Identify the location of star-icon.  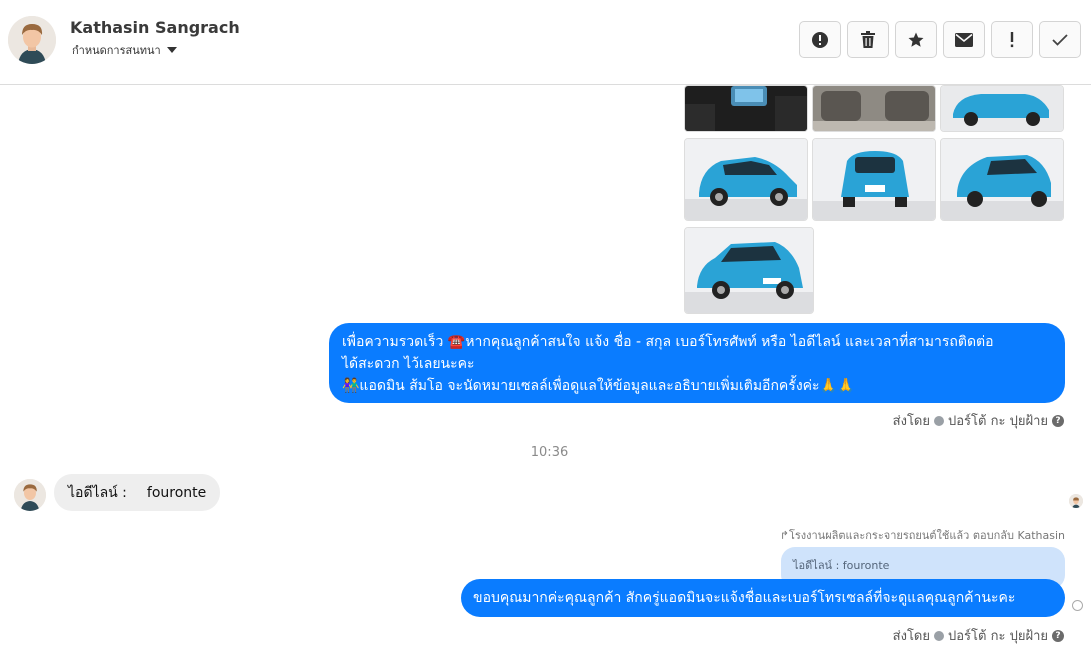
(916, 39).